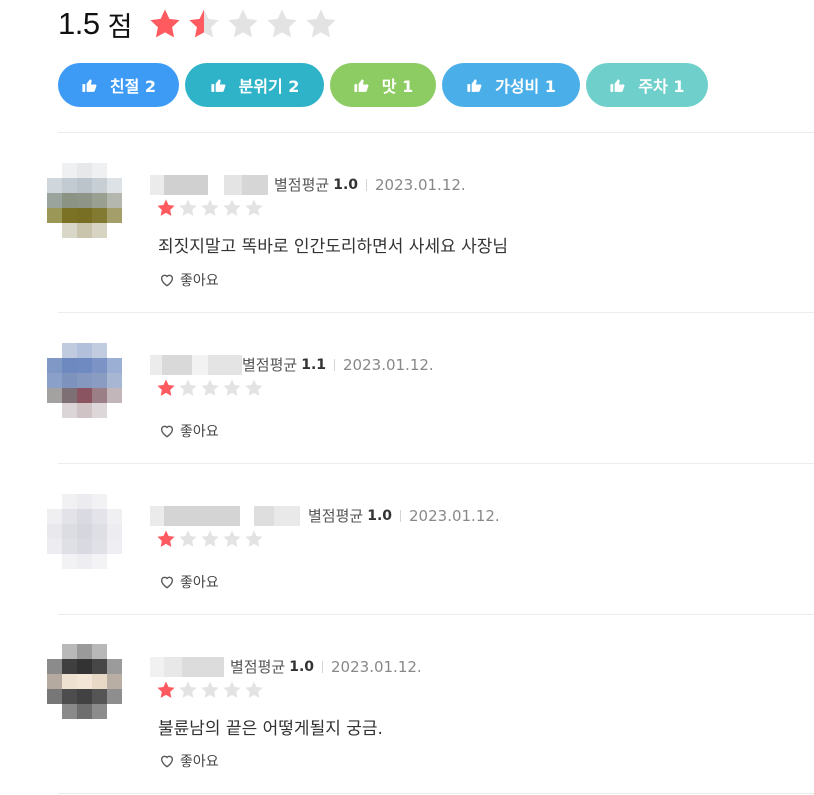 This screenshot has height=795, width=814. I want to click on keyword-chip: 분위기 2, so click(254, 85).